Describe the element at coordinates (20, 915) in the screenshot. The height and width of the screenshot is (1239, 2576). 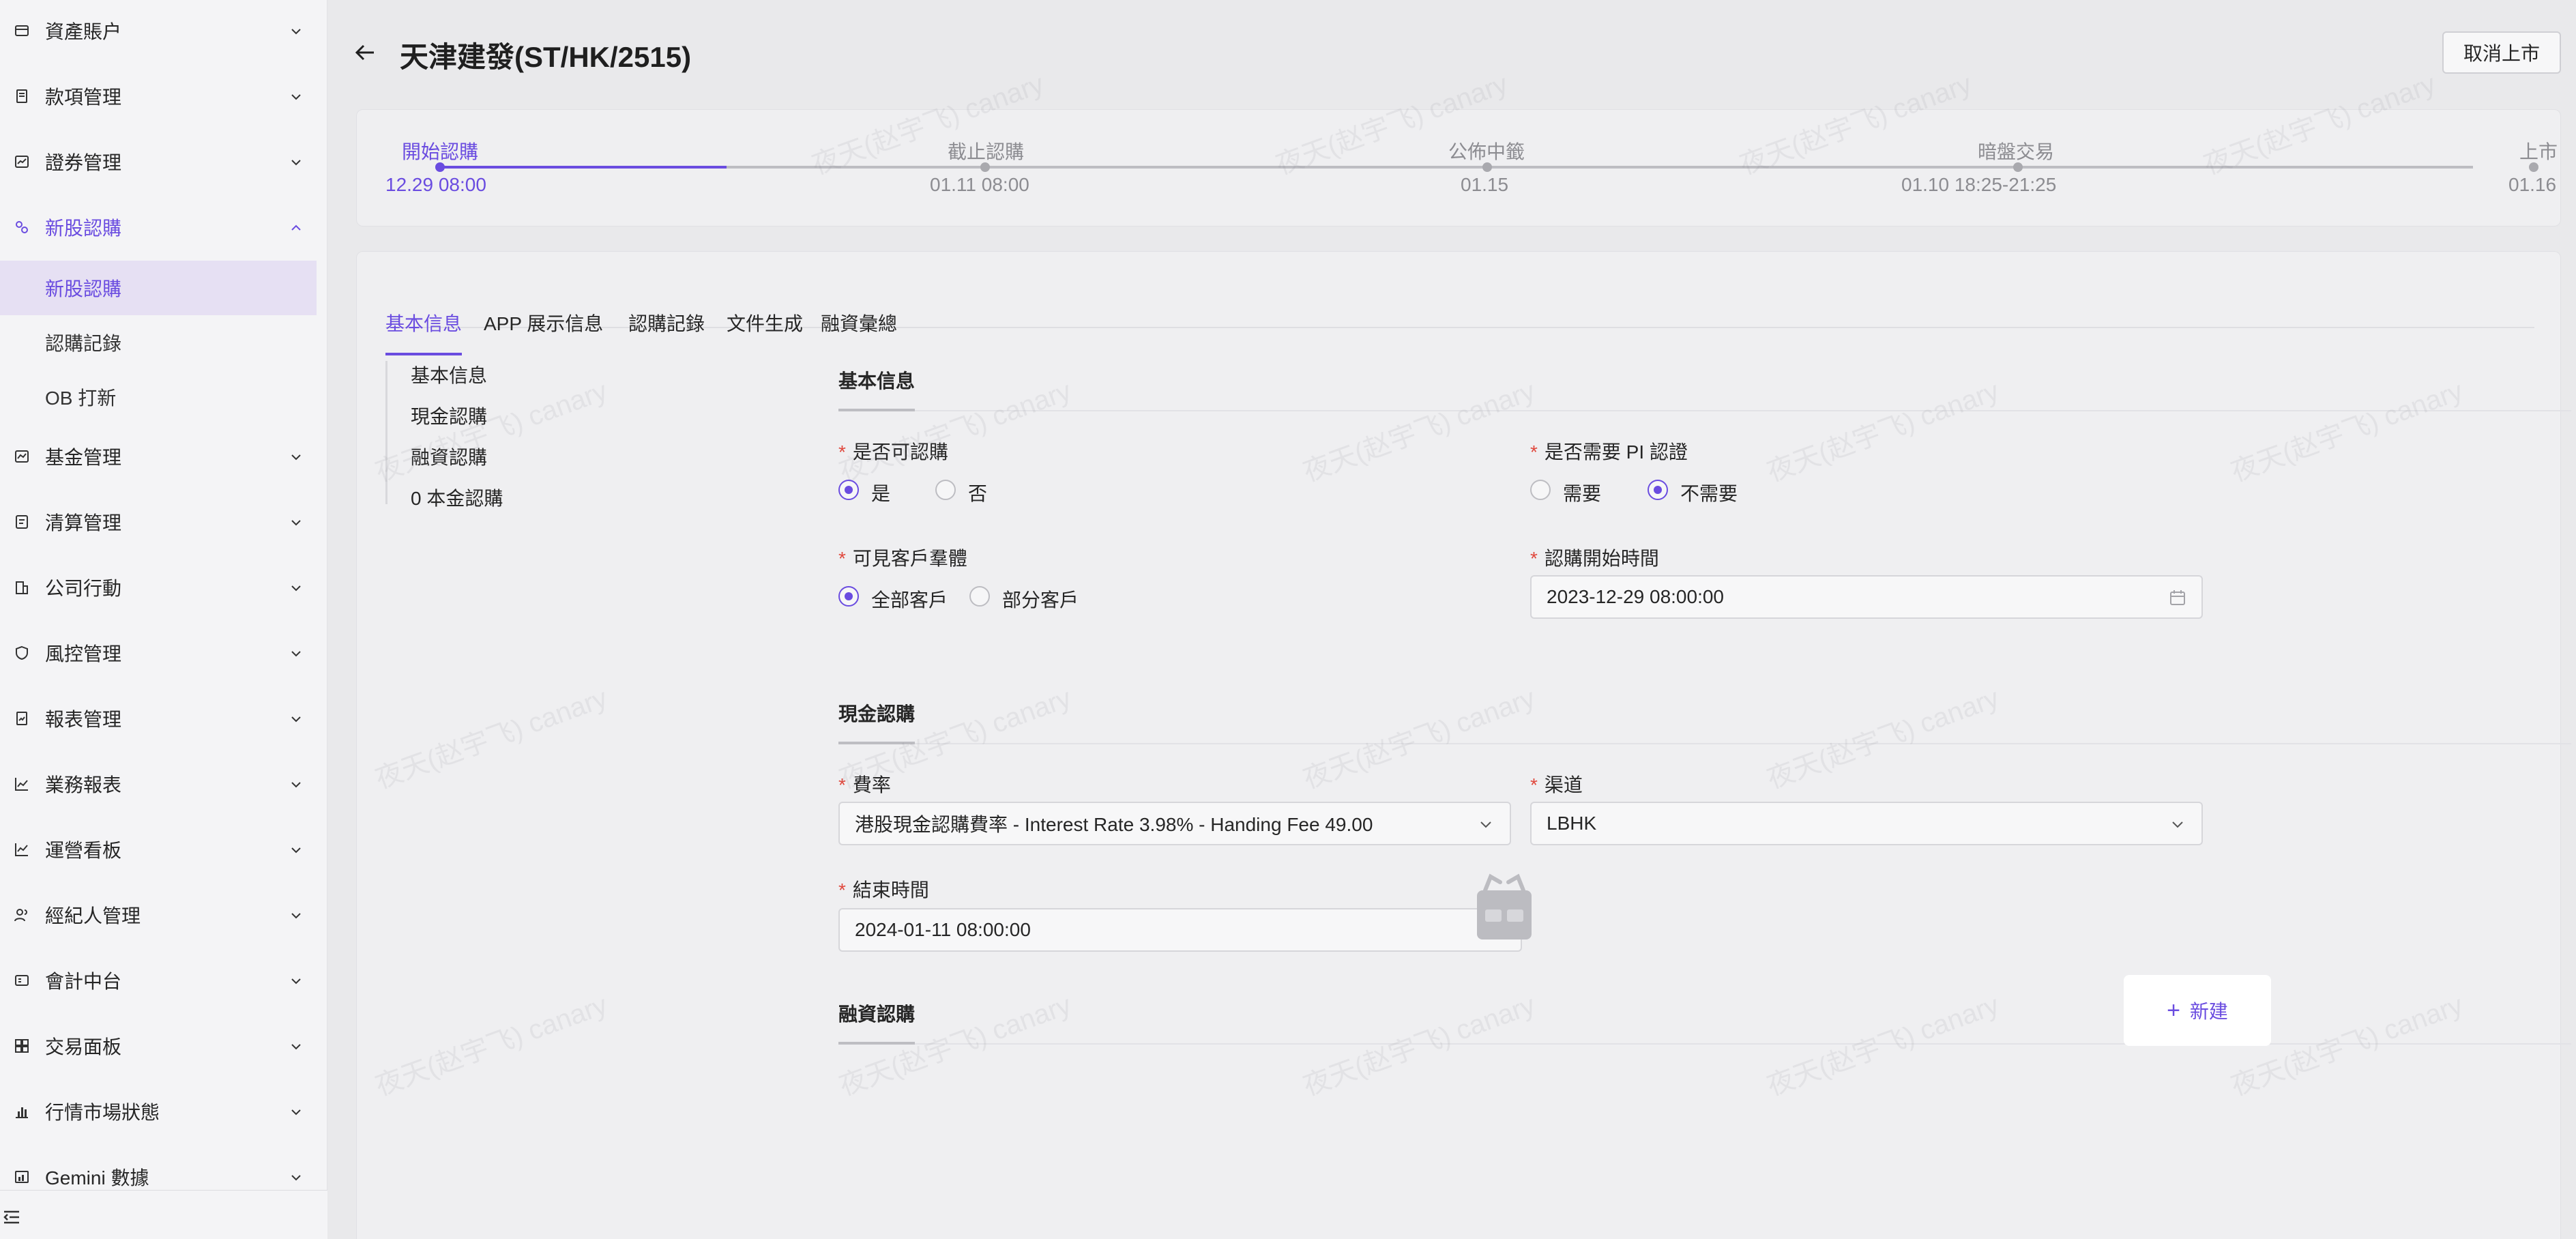
I see `users-icon` at that location.